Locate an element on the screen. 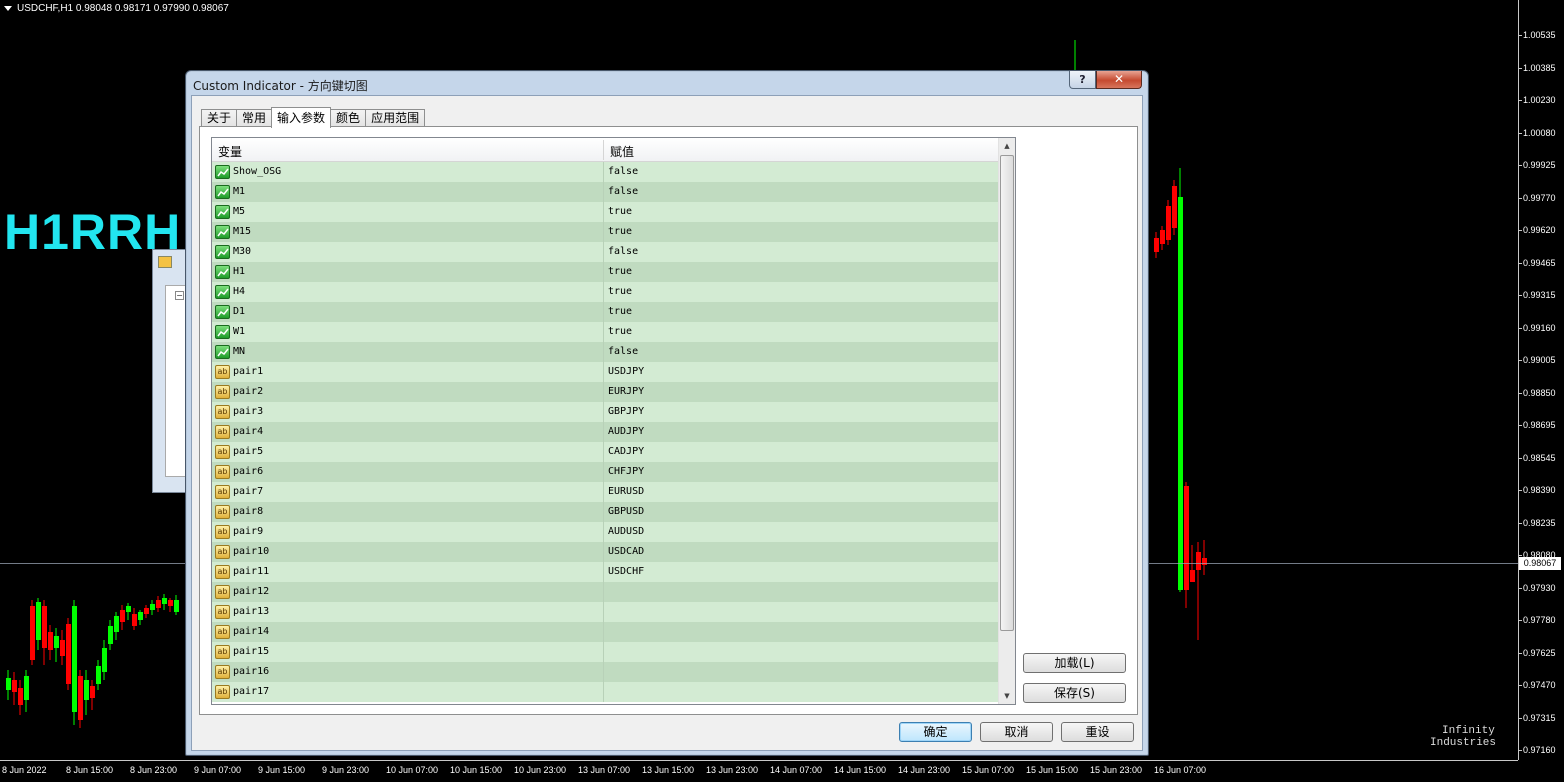  param-value: CHFJPY is located at coordinates (626, 471).